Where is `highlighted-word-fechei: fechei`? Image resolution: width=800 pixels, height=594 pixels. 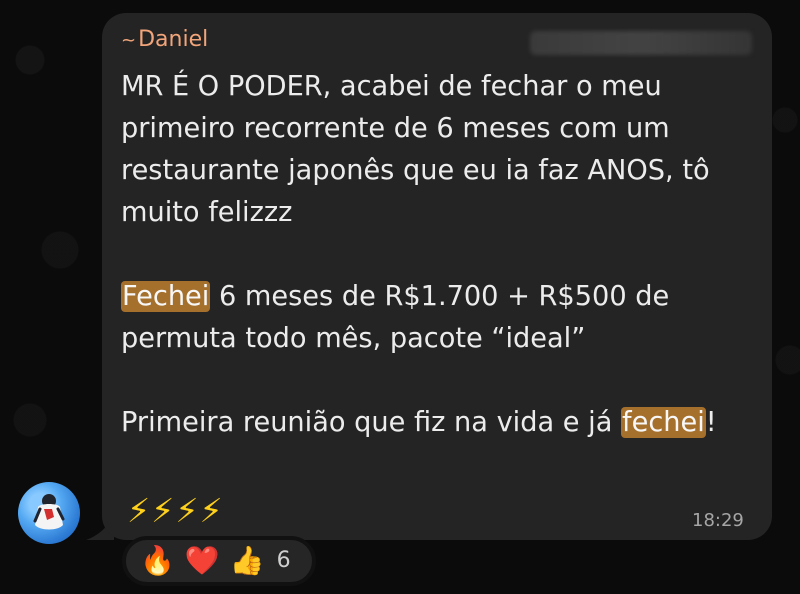 highlighted-word-fechei: fechei is located at coordinates (663, 422).